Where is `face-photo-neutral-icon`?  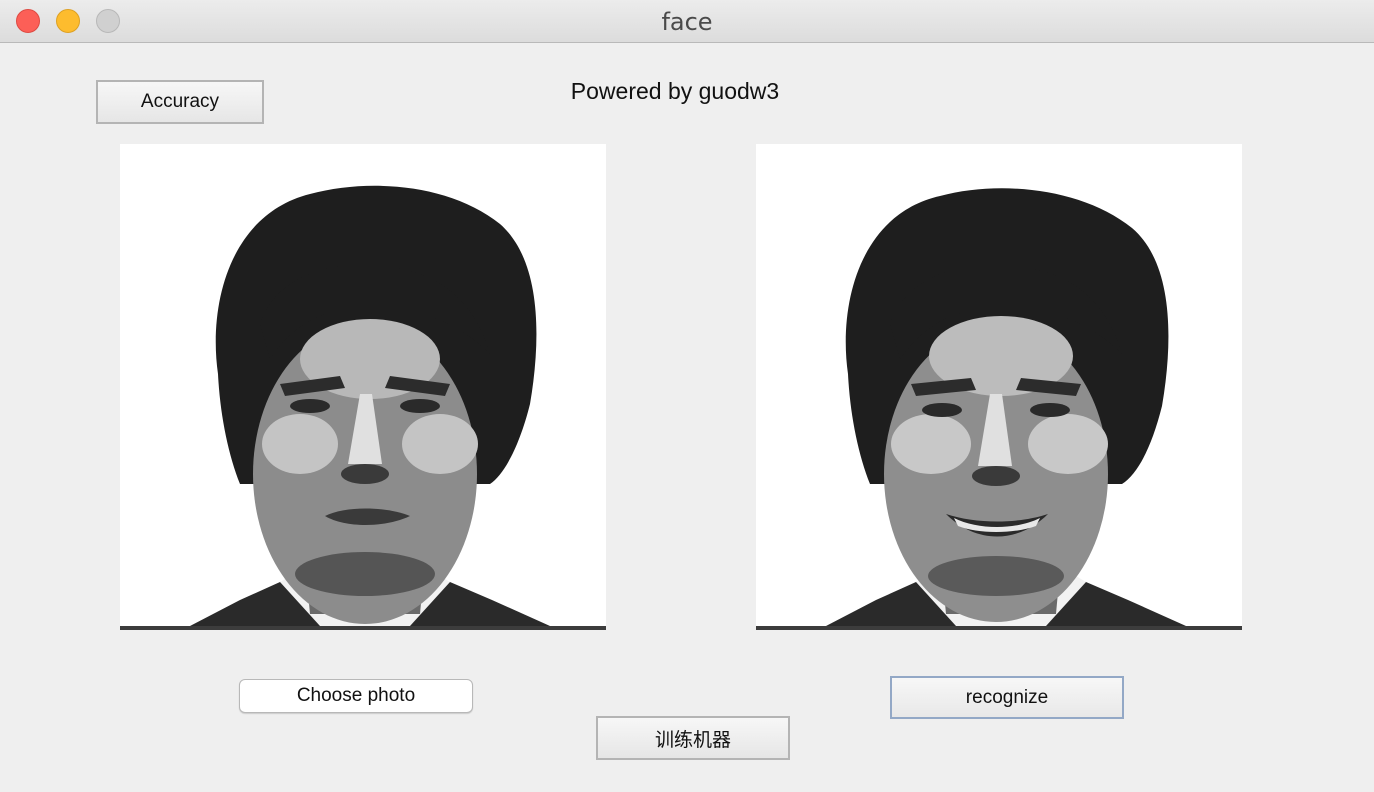
face-photo-neutral-icon is located at coordinates (370, 405).